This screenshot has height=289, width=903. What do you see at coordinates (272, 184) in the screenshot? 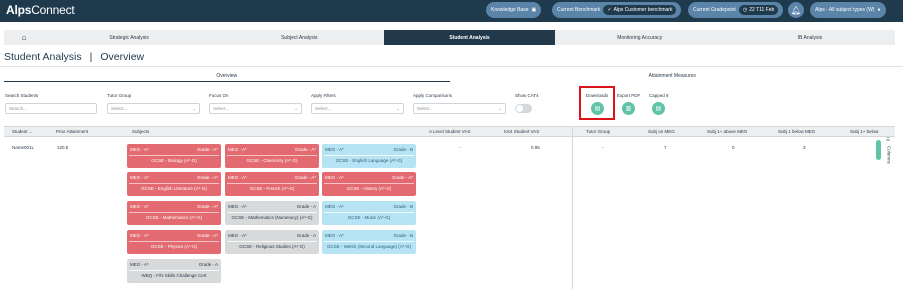
I see `subject-card: MEG - A* Grade - A* GCSE - French (A*-G)` at bounding box center [272, 184].